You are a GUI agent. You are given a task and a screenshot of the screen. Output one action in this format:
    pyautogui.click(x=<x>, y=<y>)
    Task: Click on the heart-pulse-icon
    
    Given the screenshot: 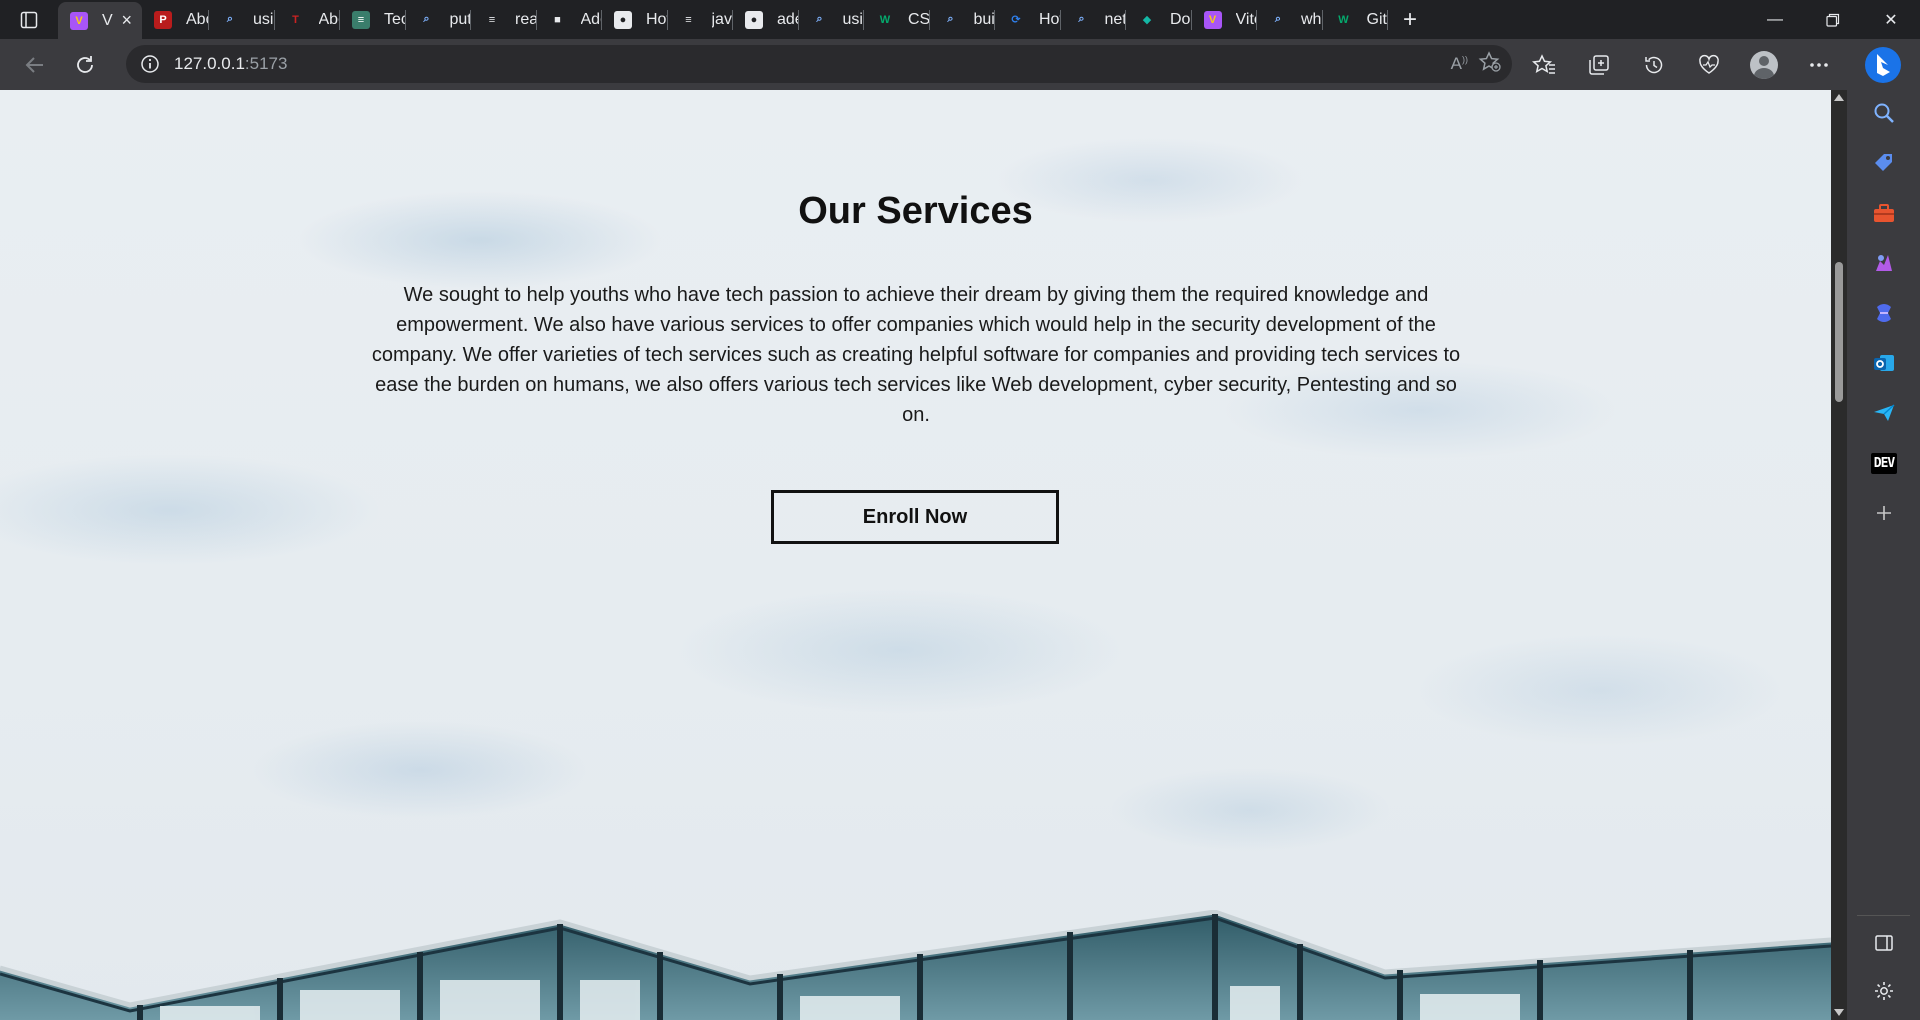 What is the action you would take?
    pyautogui.click(x=1708, y=64)
    